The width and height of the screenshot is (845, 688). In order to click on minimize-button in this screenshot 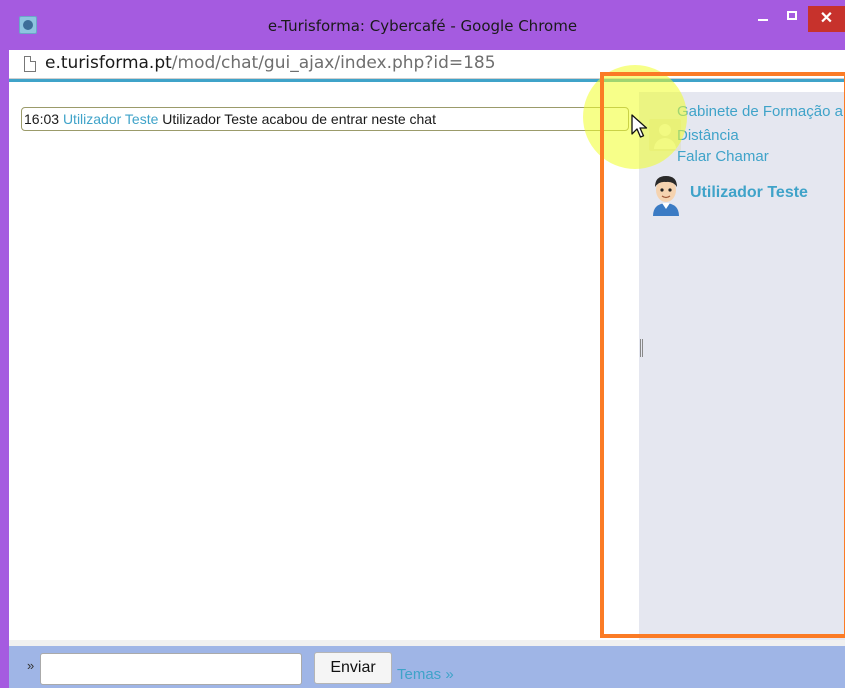, I will do `click(763, 18)`.